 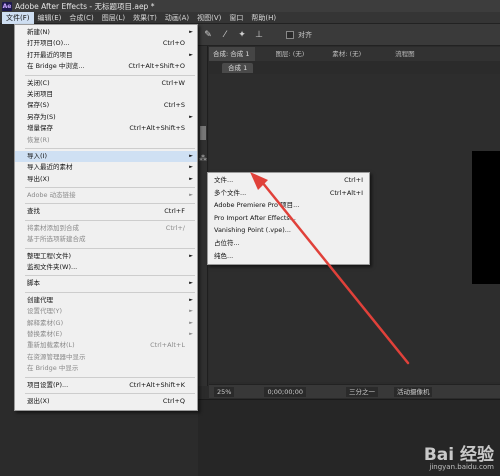 I want to click on baidu-jingyan-watermark: Bai 经验 jingyan.baidu.com, so click(x=439, y=456).